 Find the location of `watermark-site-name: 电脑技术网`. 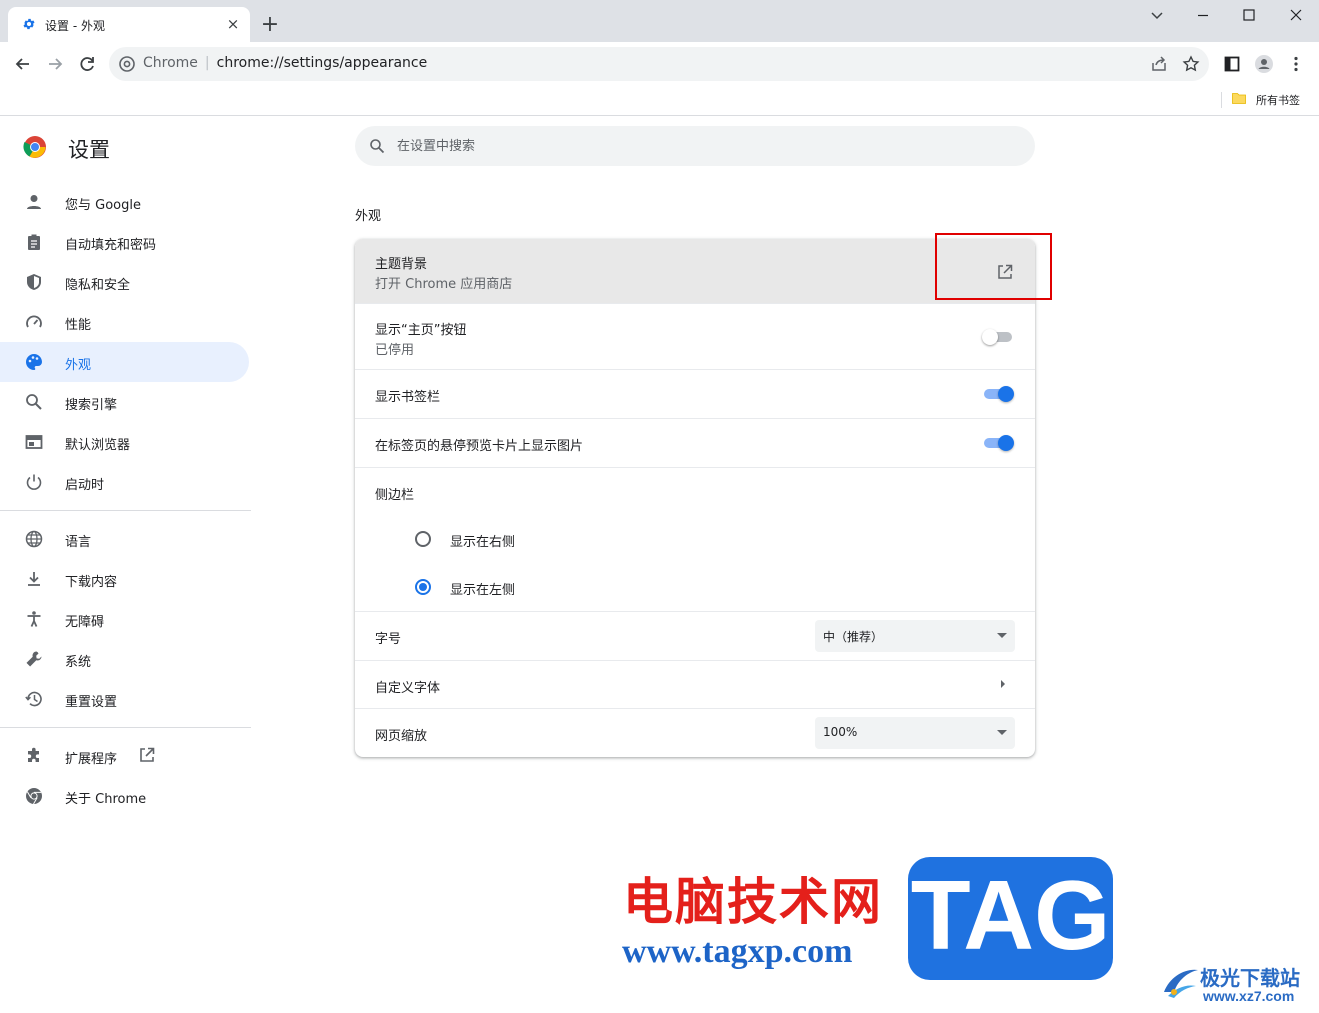

watermark-site-name: 电脑技术网 is located at coordinates (753, 901).